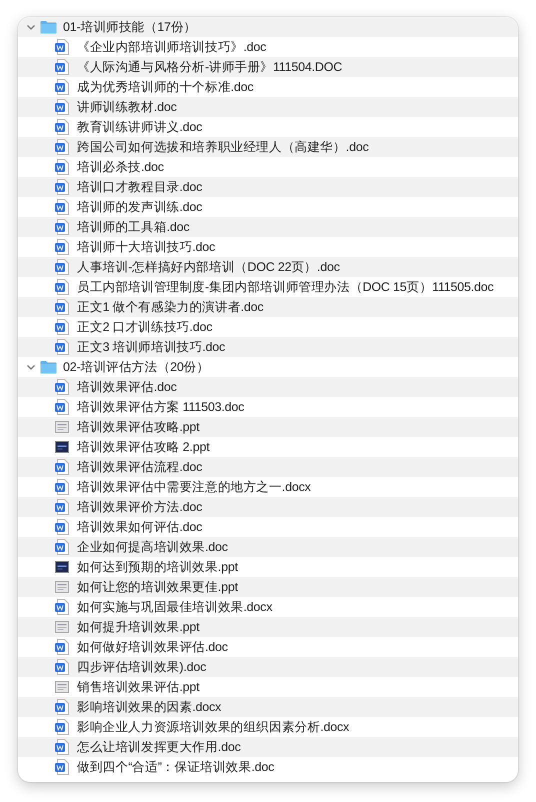  I want to click on file-name: 培训必杀技.doc, so click(120, 167).